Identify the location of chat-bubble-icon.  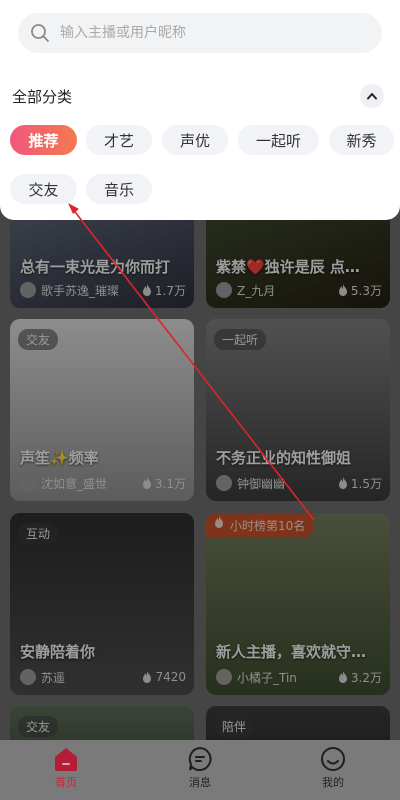
(200, 758).